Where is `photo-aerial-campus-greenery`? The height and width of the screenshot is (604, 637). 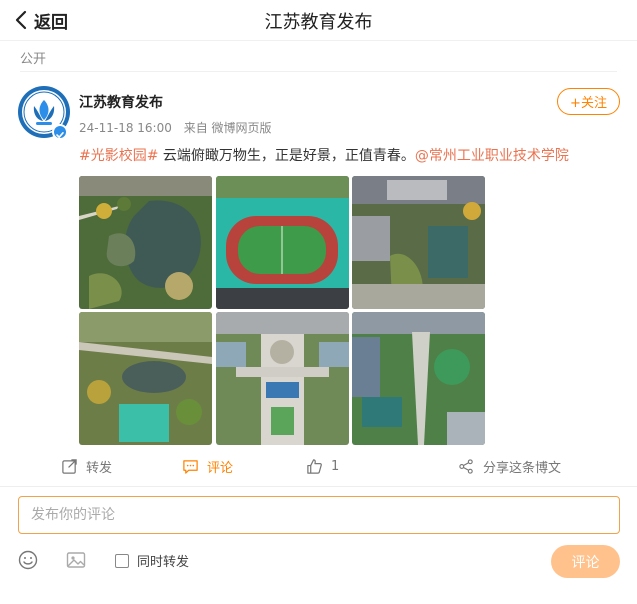
photo-aerial-campus-greenery is located at coordinates (418, 378).